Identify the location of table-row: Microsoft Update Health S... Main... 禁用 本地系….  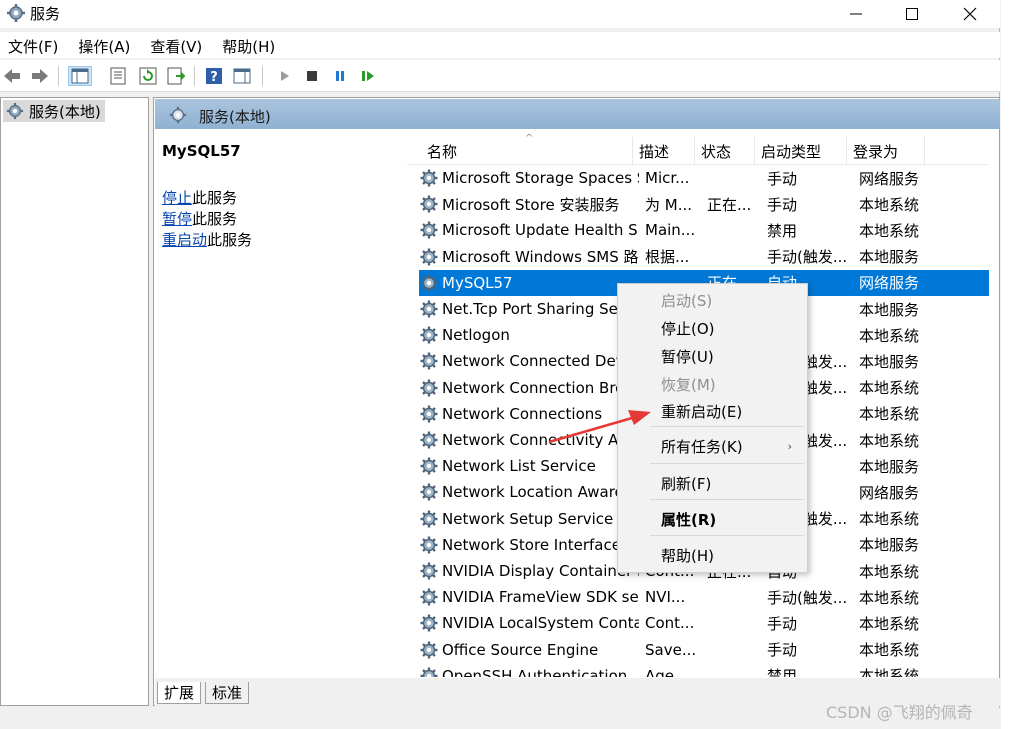
(704, 230).